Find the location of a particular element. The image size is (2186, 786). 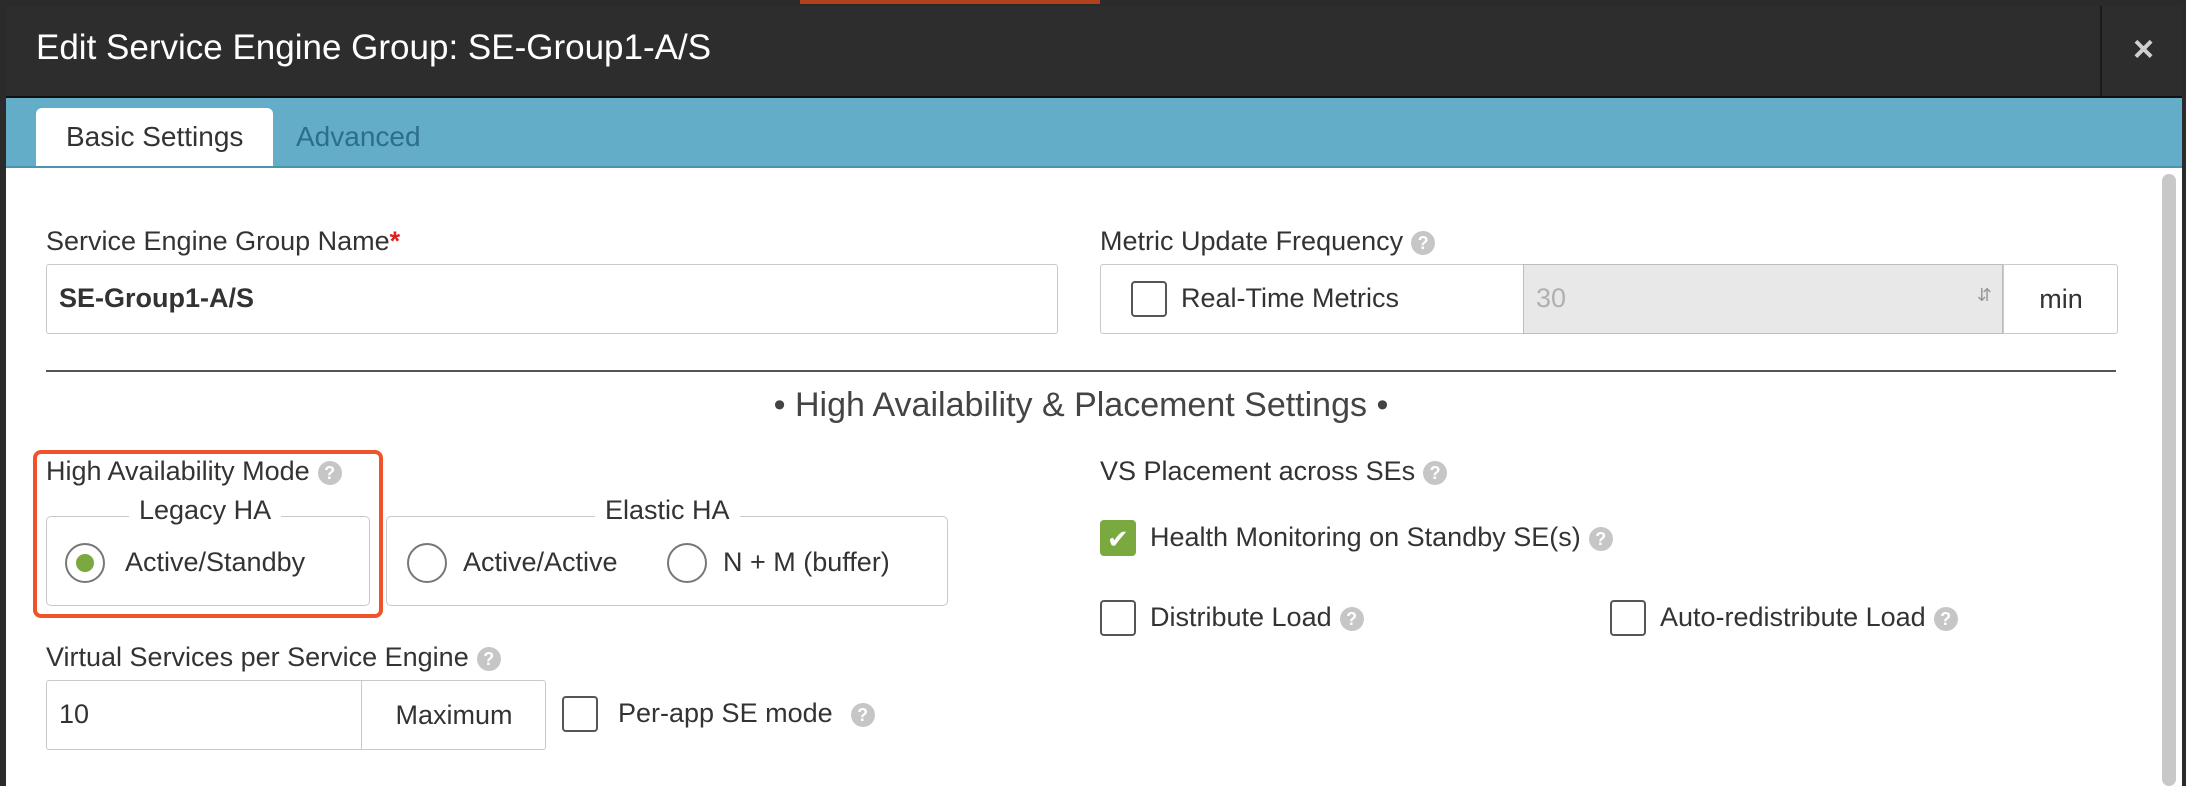

distribute-load-label-text: Distribute Load is located at coordinates (1241, 617).